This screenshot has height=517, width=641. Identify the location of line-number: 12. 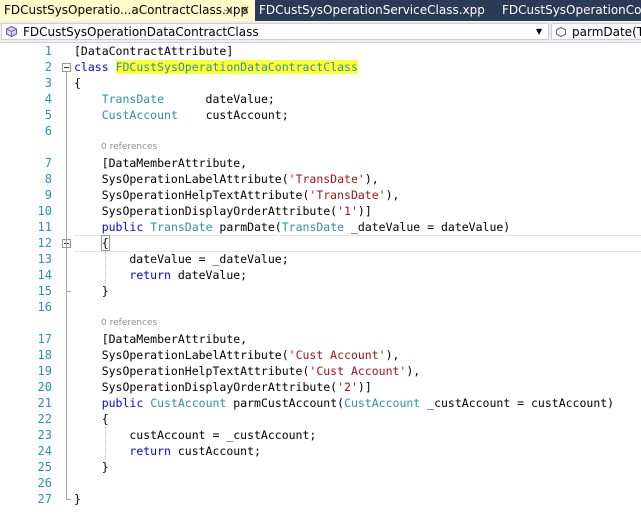
(44, 243).